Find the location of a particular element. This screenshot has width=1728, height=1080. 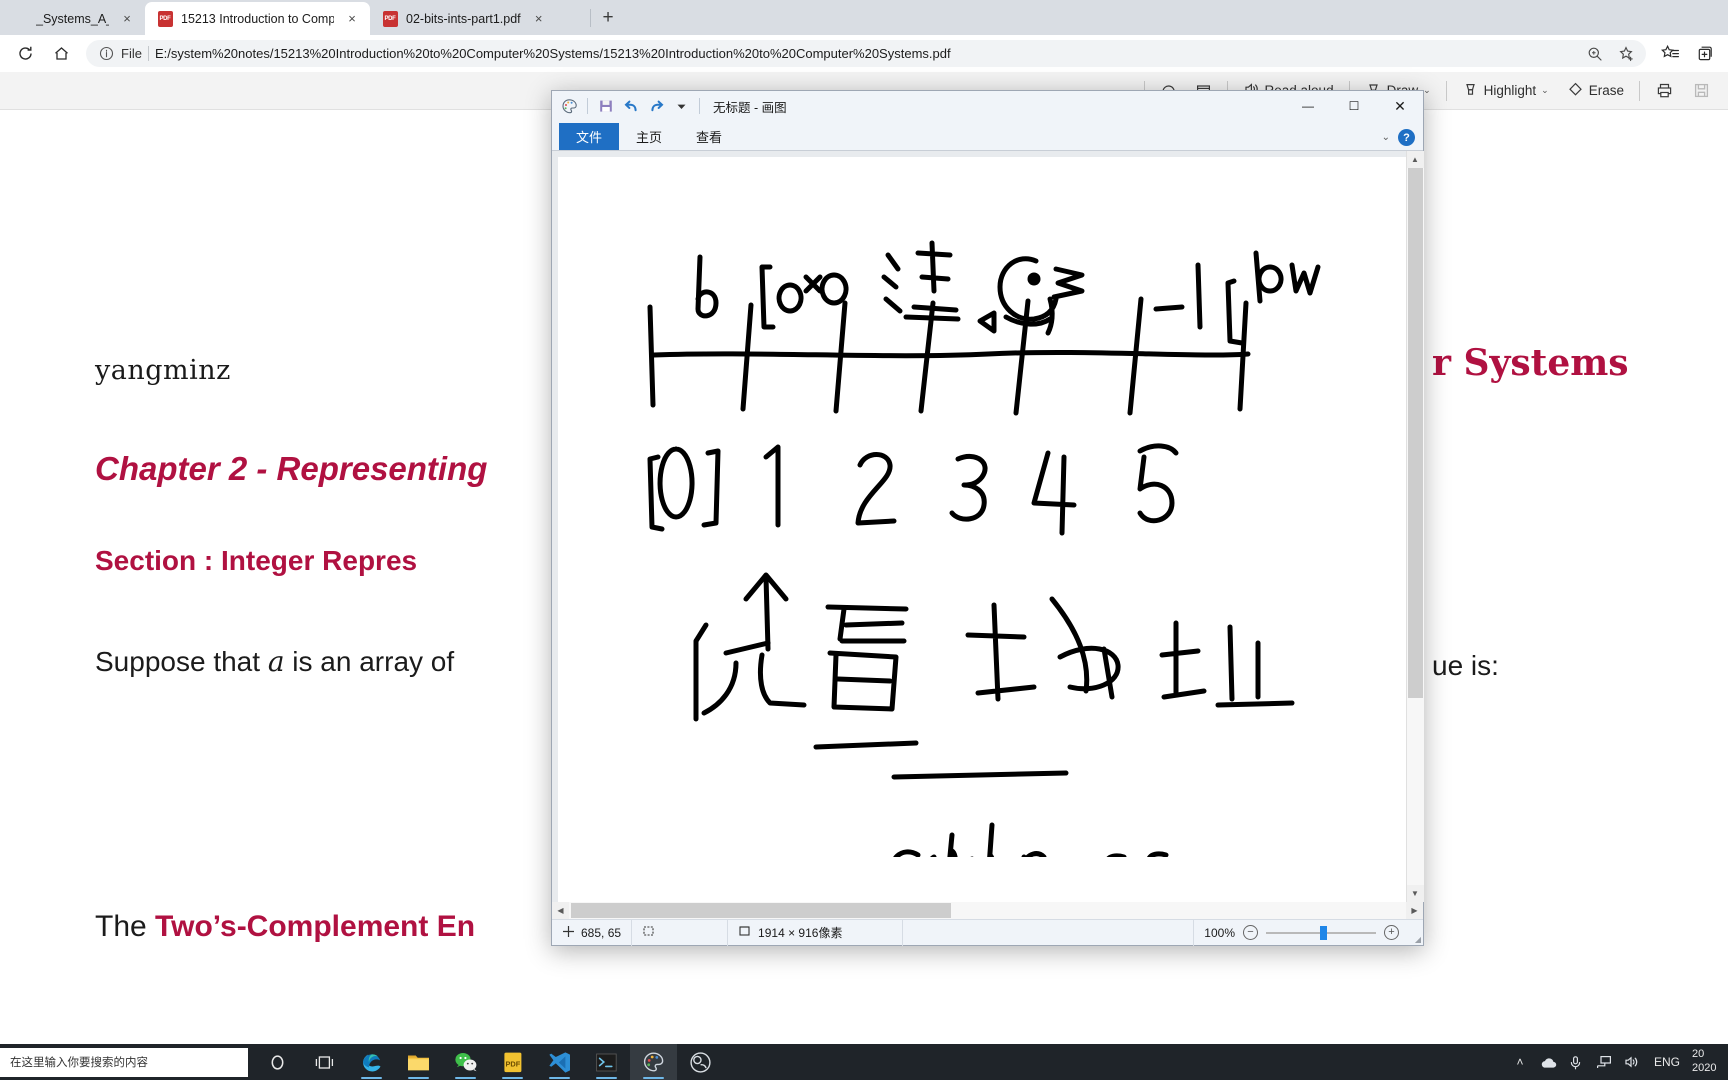

vscroll-track is located at coordinates (1415, 526).